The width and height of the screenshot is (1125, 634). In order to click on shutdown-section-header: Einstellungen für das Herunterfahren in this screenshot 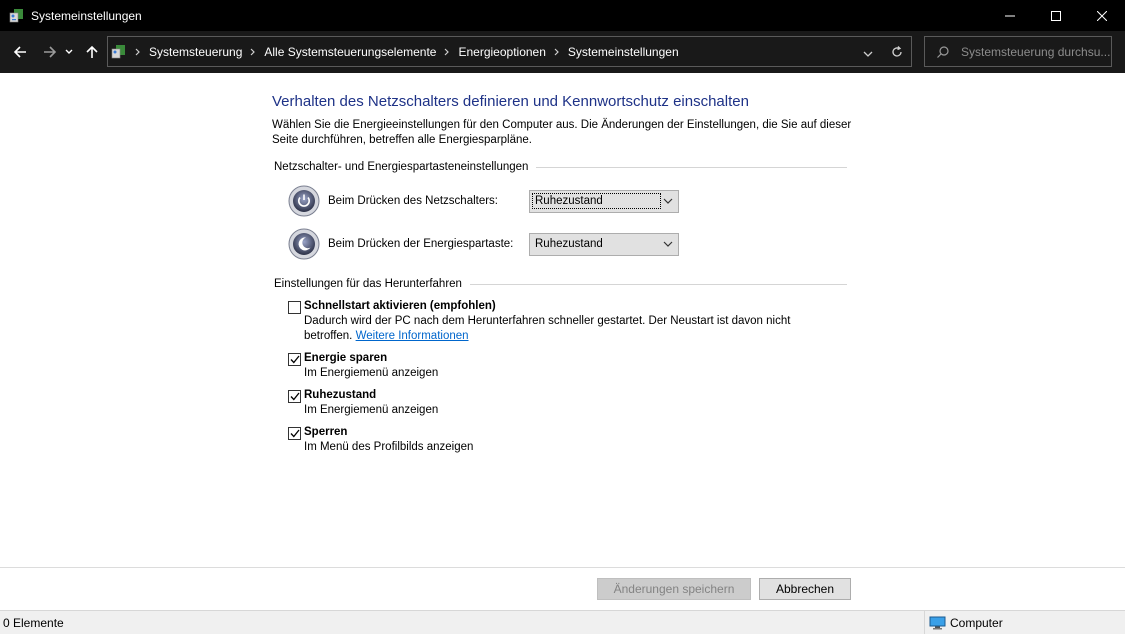, I will do `click(562, 284)`.